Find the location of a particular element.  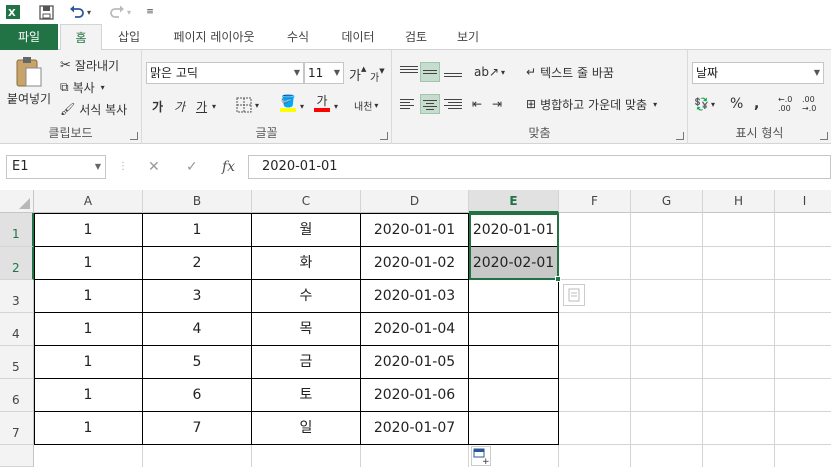

row-header-6: 6 is located at coordinates (17, 395).